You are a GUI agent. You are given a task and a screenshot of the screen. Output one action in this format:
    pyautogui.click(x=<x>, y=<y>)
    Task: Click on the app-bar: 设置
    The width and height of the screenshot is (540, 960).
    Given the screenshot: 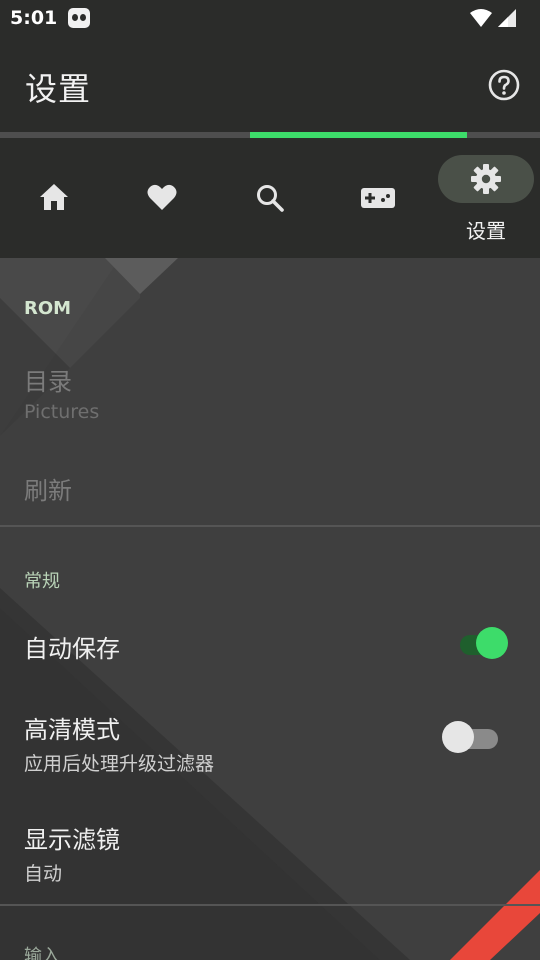 What is the action you would take?
    pyautogui.click(x=270, y=85)
    